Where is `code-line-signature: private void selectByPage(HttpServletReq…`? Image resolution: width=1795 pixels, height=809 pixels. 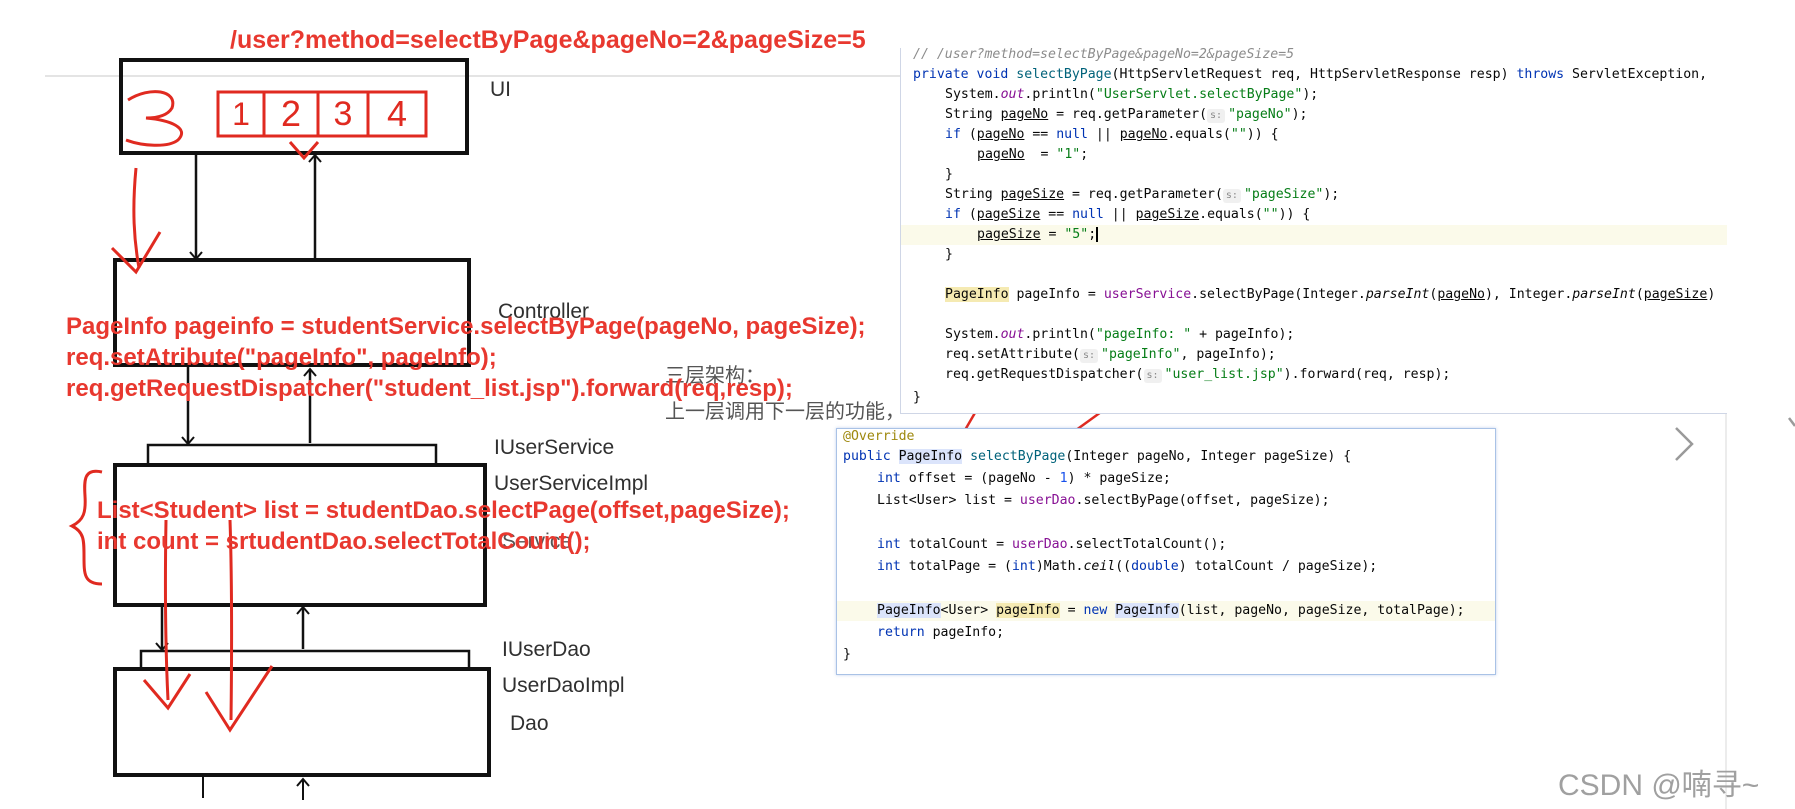
code-line-signature: private void selectByPage(HttpServletReq… is located at coordinates (1310, 74).